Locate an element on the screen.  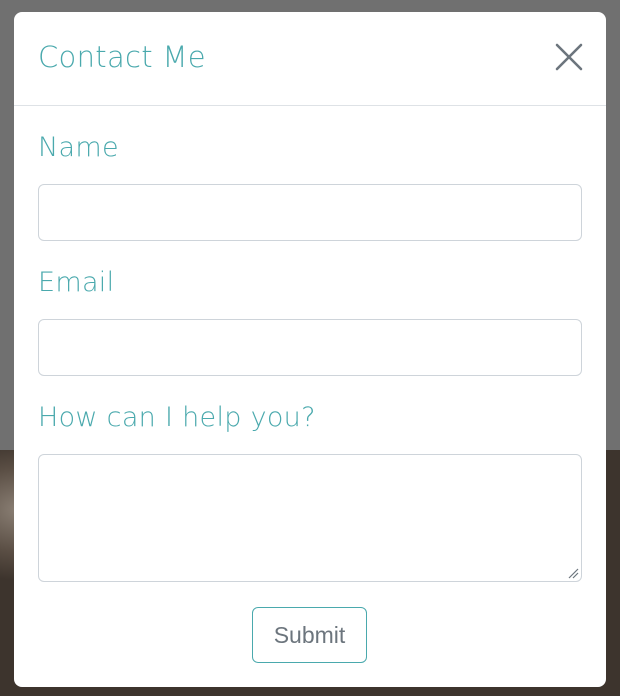
name-label: Name is located at coordinates (78, 147).